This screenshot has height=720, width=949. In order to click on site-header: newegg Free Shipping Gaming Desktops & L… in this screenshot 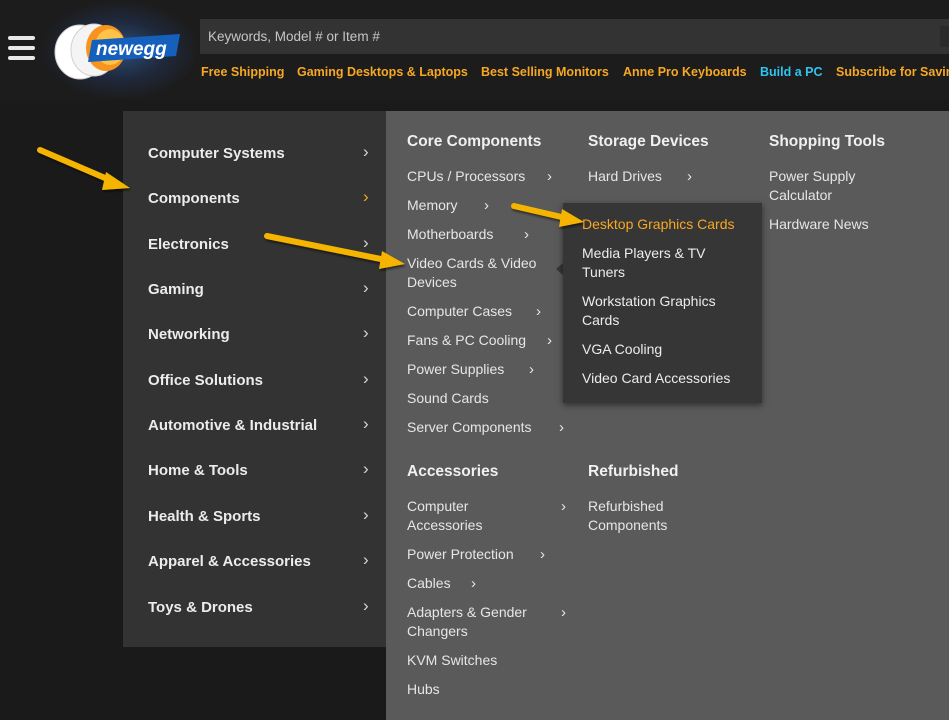, I will do `click(474, 50)`.